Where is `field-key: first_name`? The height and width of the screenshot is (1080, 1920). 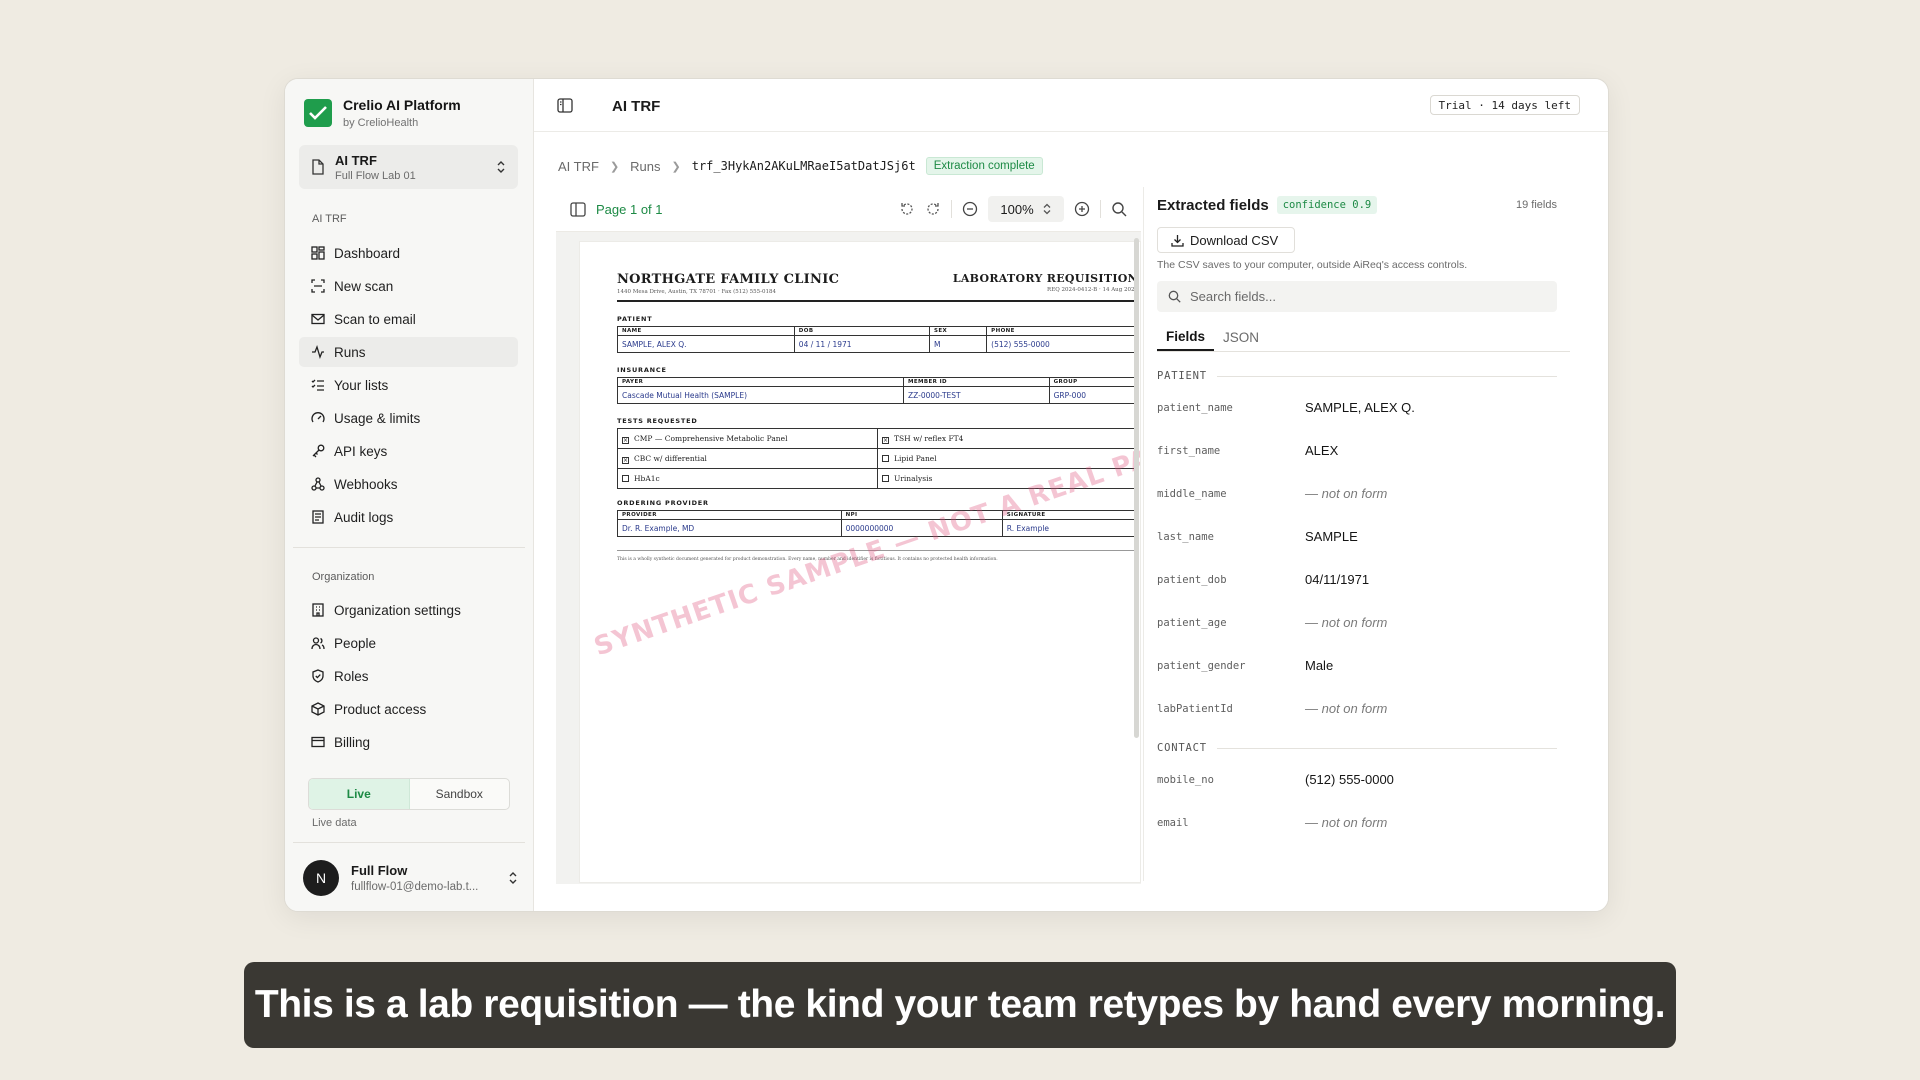 field-key: first_name is located at coordinates (1189, 450).